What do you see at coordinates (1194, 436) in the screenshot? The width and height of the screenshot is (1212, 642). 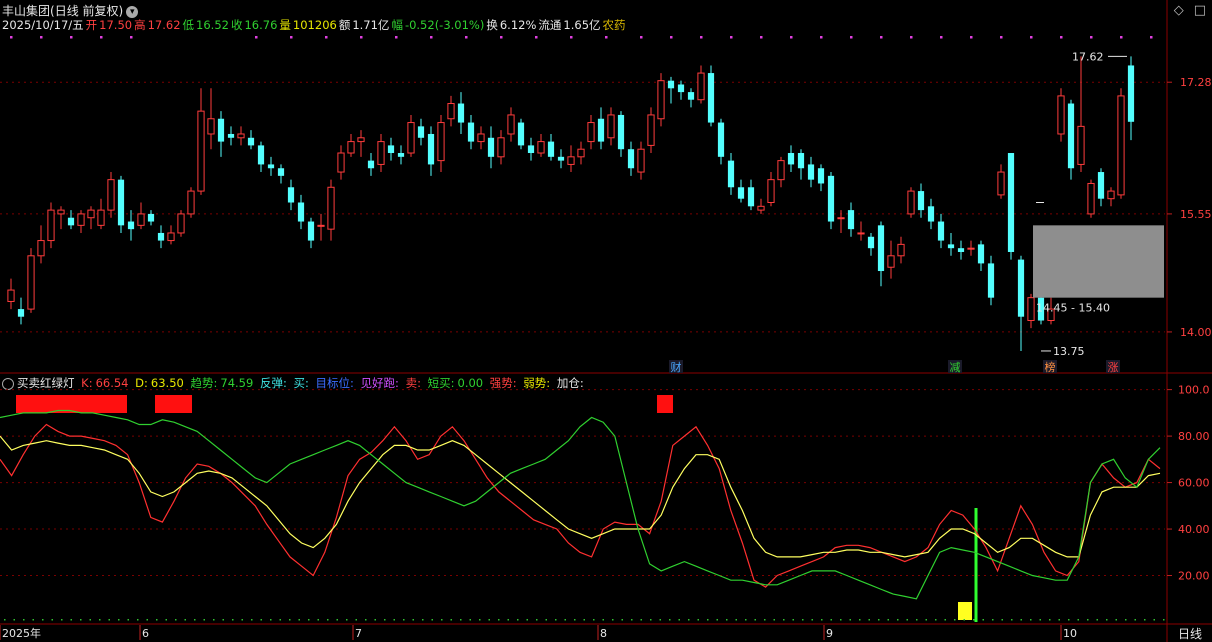 I see `indicator-tick-label: 80.00` at bounding box center [1194, 436].